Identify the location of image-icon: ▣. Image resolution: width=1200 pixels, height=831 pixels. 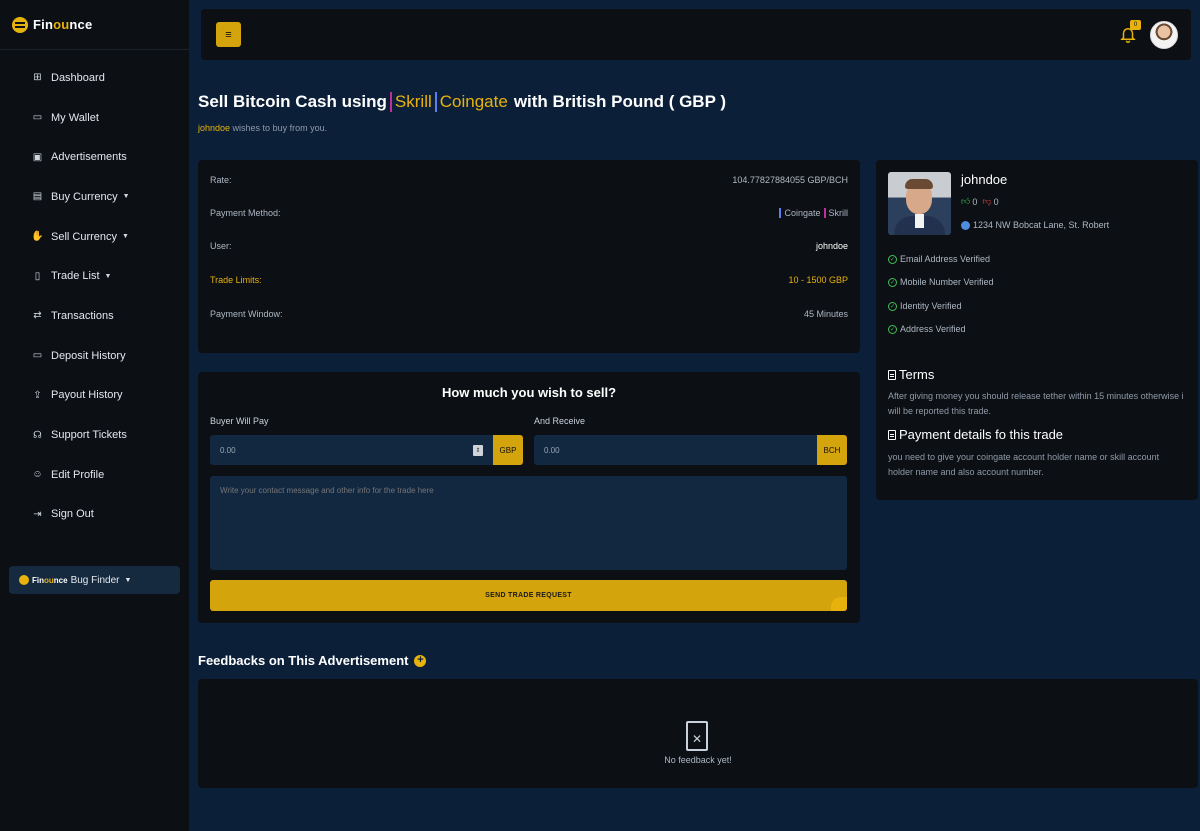
(37, 157).